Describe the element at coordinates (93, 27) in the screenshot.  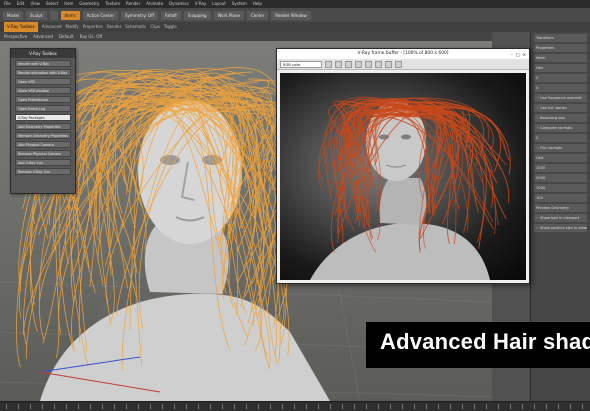
I see `tab-properties: Properties` at that location.